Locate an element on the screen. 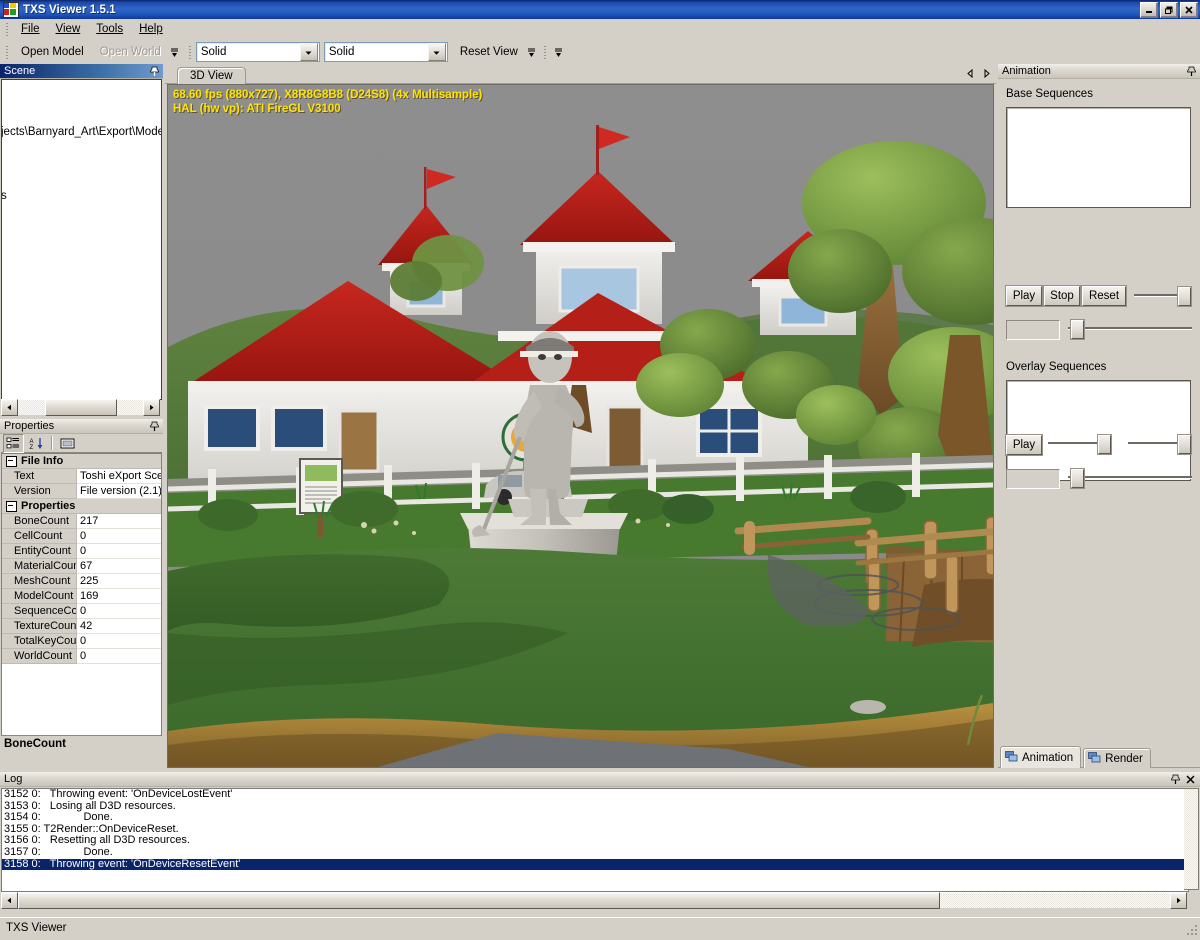 This screenshot has width=1200, height=940. menu-view: View is located at coordinates (68, 29).